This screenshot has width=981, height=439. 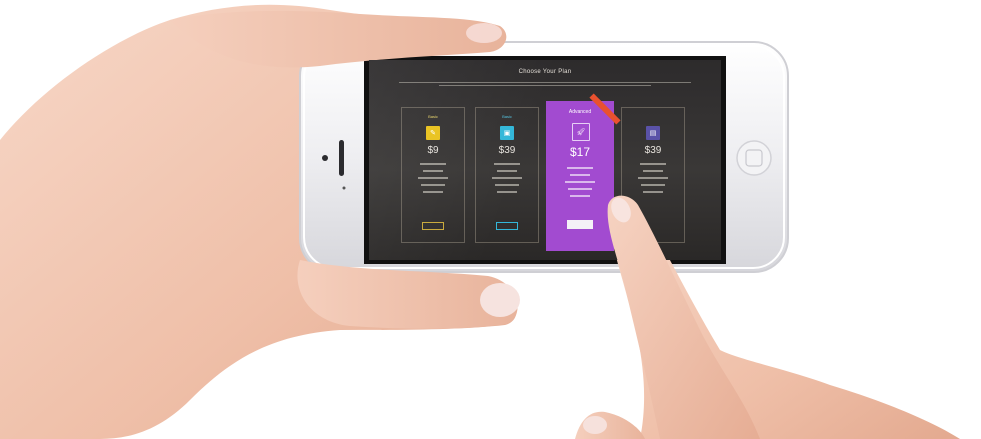 I want to click on plan-card: ▤ $39, so click(x=653, y=175).